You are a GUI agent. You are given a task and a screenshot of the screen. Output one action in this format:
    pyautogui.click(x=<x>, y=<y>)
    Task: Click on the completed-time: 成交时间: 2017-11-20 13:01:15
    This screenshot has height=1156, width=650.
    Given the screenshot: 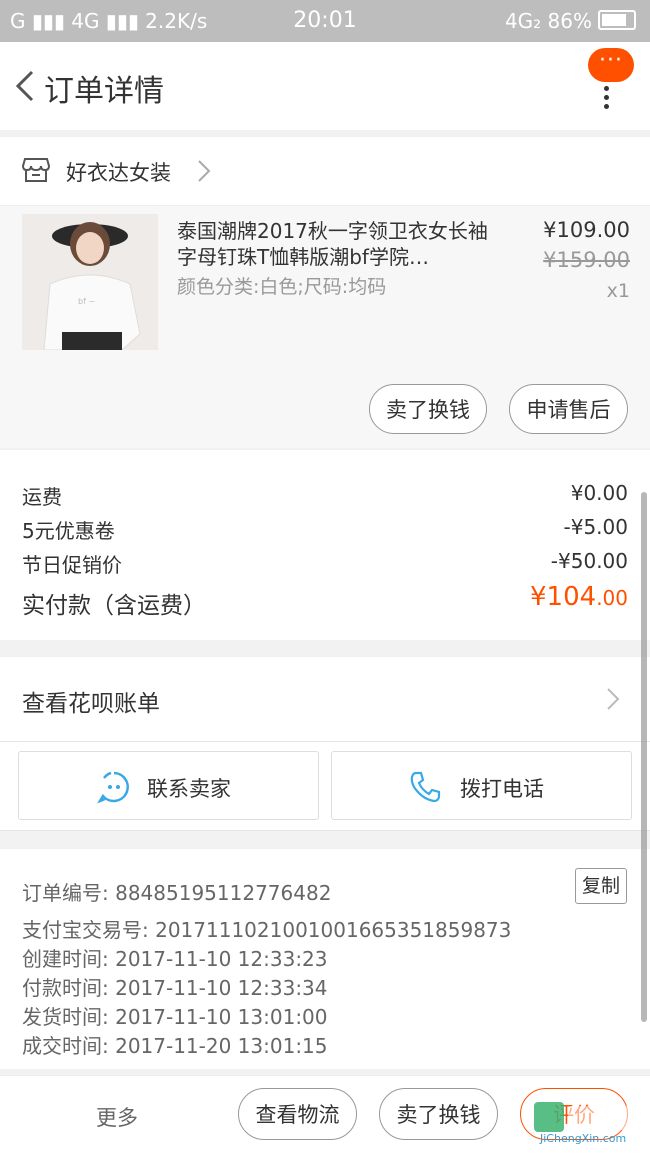 What is the action you would take?
    pyautogui.click(x=175, y=1046)
    